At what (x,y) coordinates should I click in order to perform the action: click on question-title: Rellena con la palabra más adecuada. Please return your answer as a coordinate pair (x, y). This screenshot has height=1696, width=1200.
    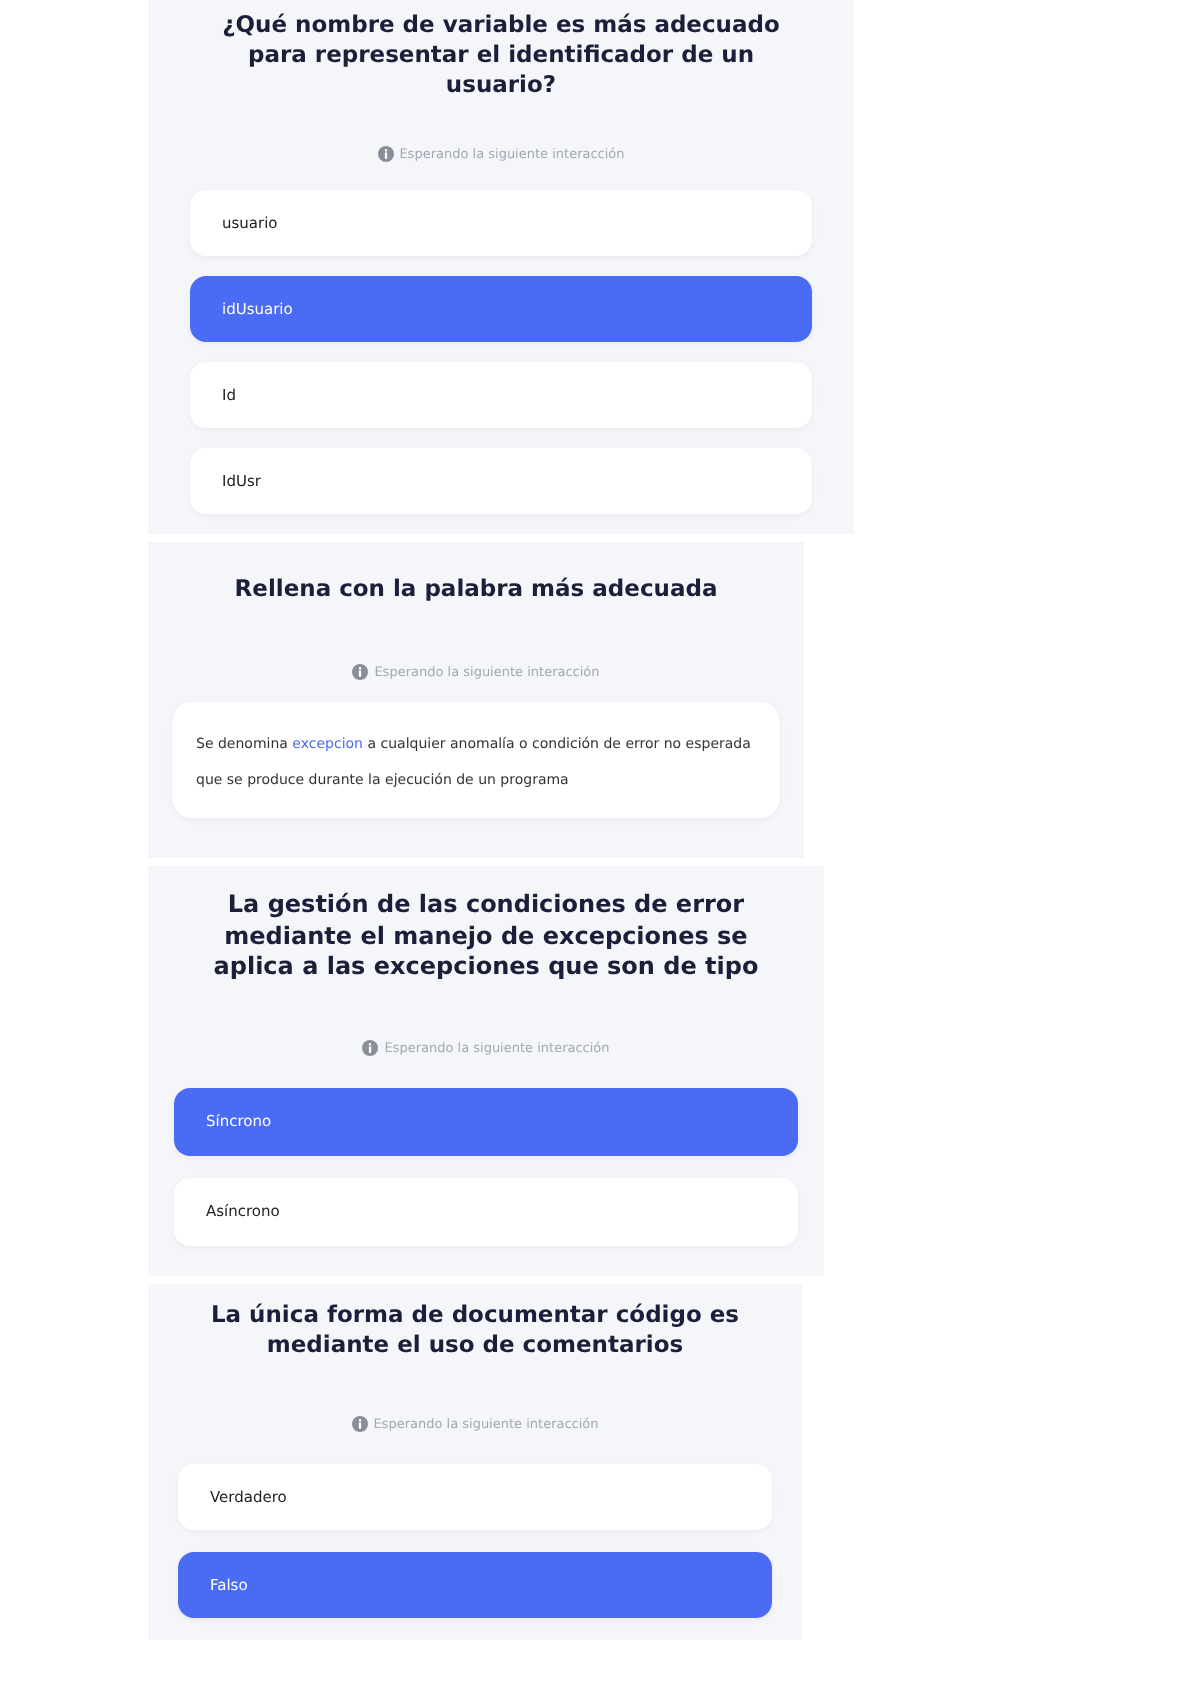
    Looking at the image, I should click on (476, 589).